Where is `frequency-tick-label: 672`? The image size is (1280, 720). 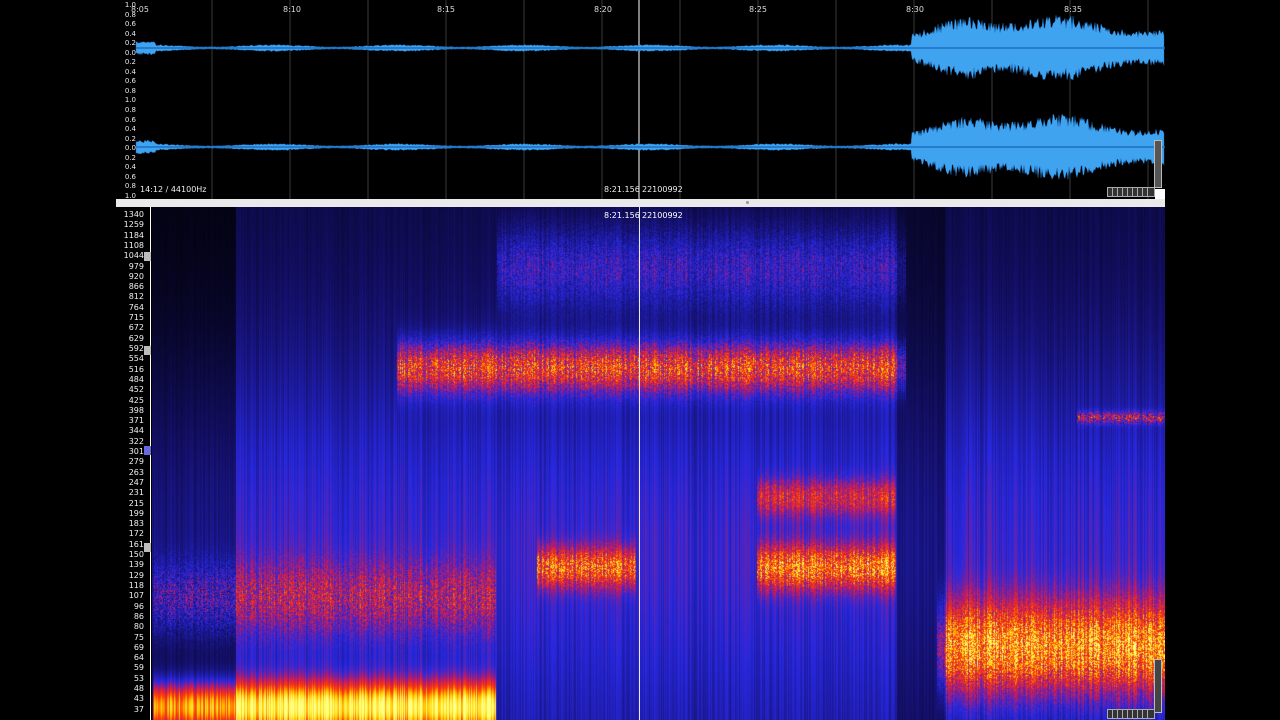 frequency-tick-label: 672 is located at coordinates (136, 328).